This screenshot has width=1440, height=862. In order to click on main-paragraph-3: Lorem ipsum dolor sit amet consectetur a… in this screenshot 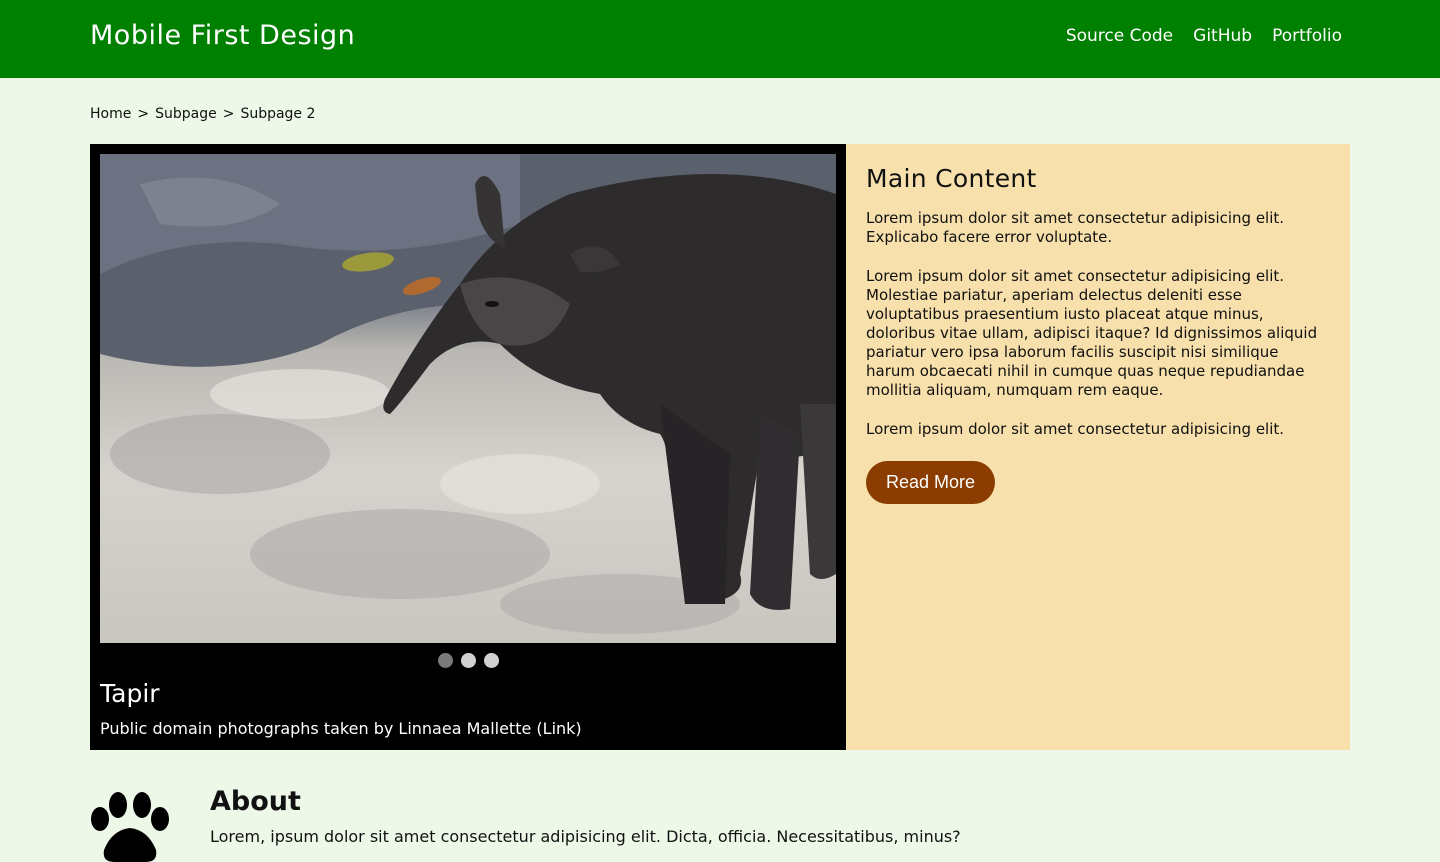, I will do `click(1075, 429)`.